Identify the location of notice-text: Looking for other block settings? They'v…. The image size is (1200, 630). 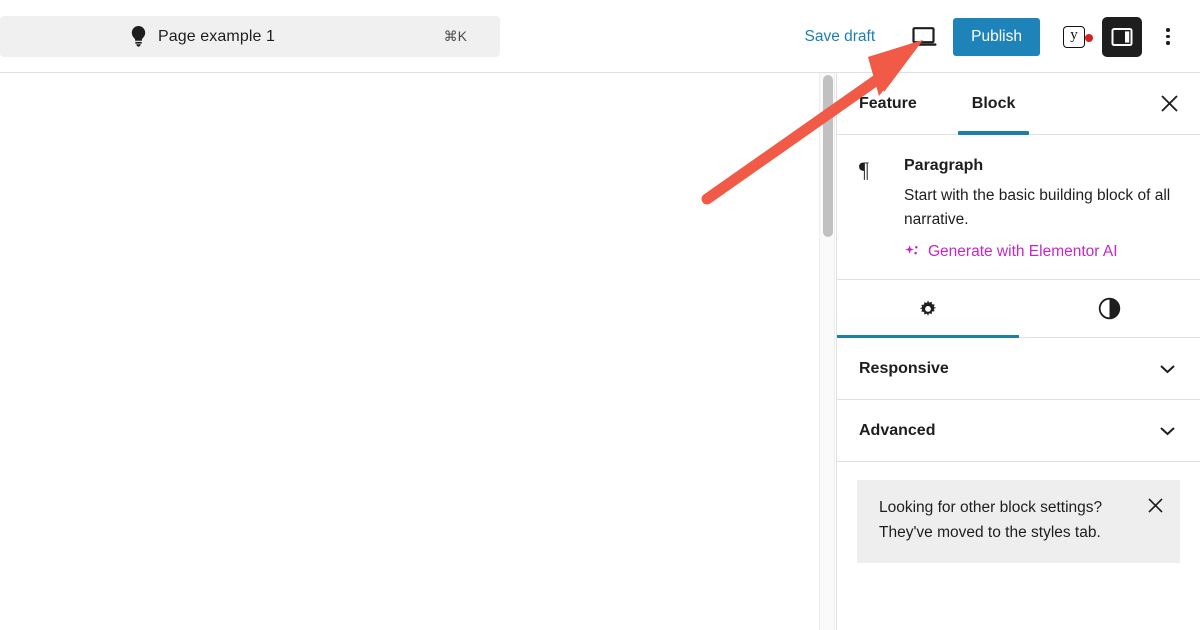
(991, 520).